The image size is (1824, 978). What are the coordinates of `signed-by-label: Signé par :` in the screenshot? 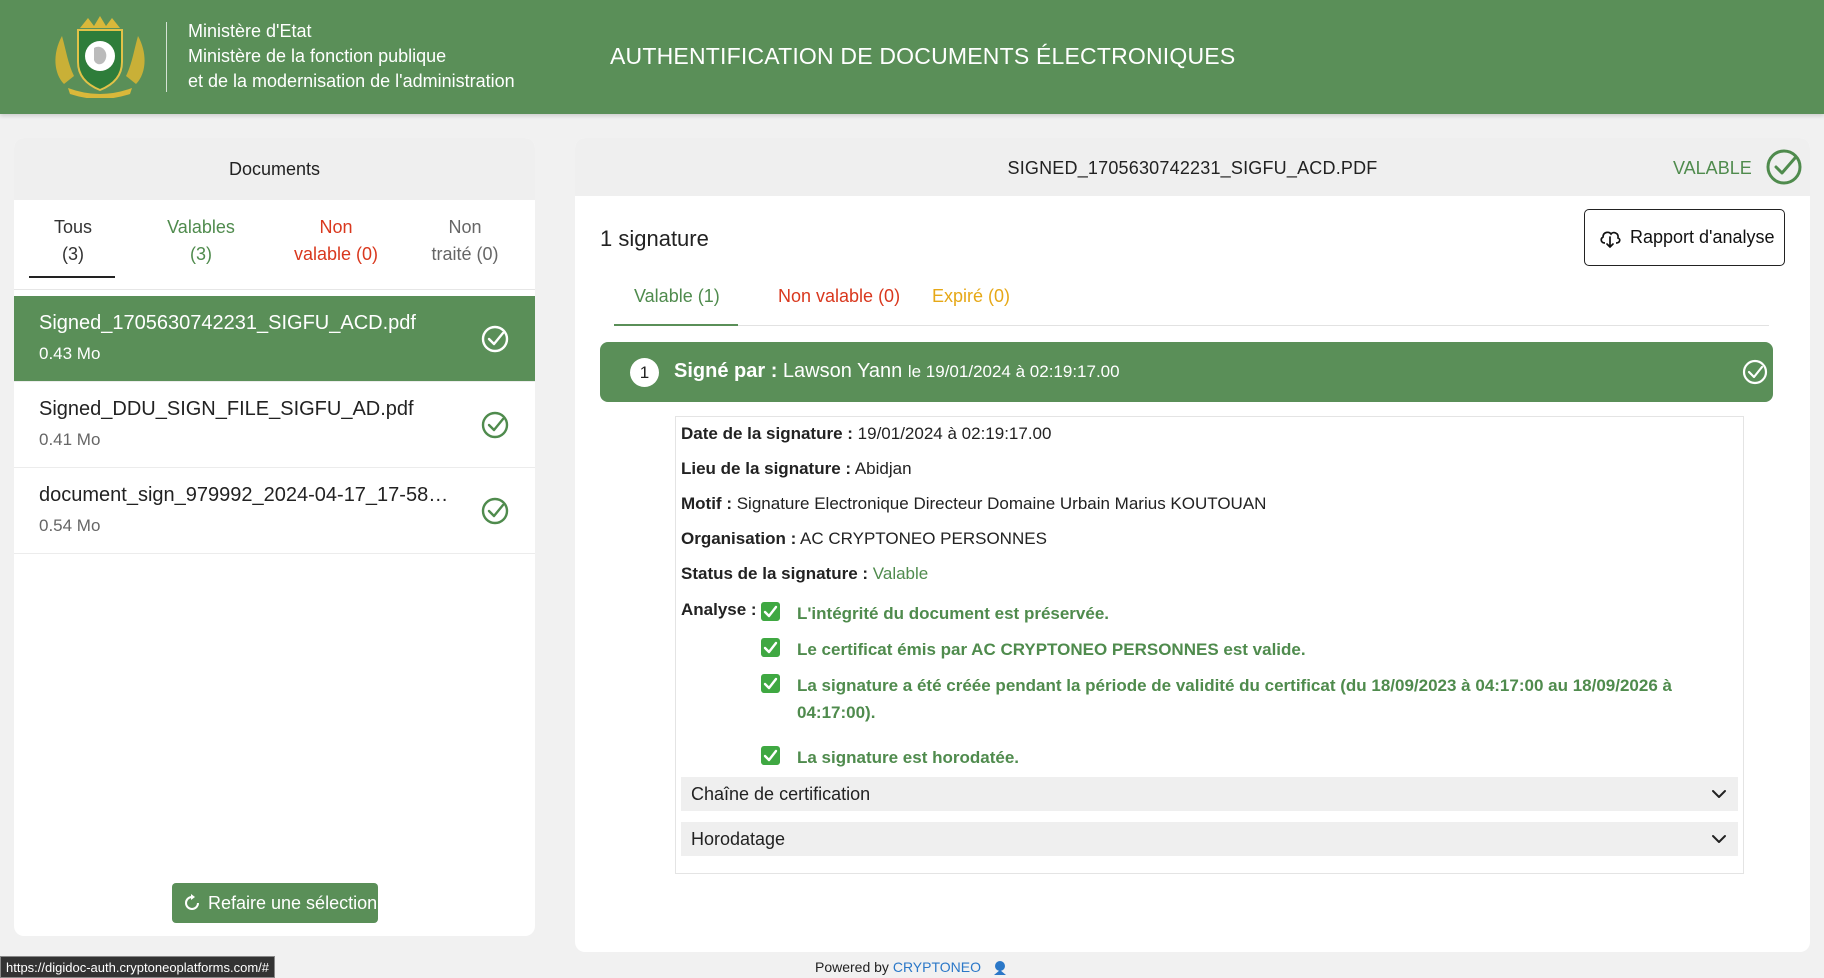 It's located at (726, 371).